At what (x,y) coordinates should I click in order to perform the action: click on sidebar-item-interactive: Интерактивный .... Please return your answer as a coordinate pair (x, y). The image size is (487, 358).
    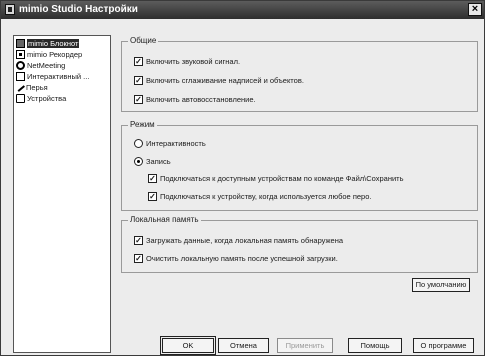
    Looking at the image, I should click on (52, 76).